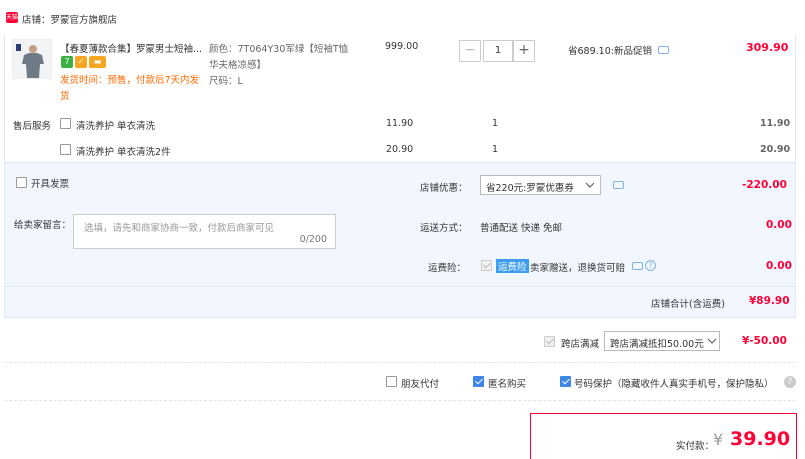  Describe the element at coordinates (313, 239) in the screenshot. I see `message-counter: 0/200` at that location.